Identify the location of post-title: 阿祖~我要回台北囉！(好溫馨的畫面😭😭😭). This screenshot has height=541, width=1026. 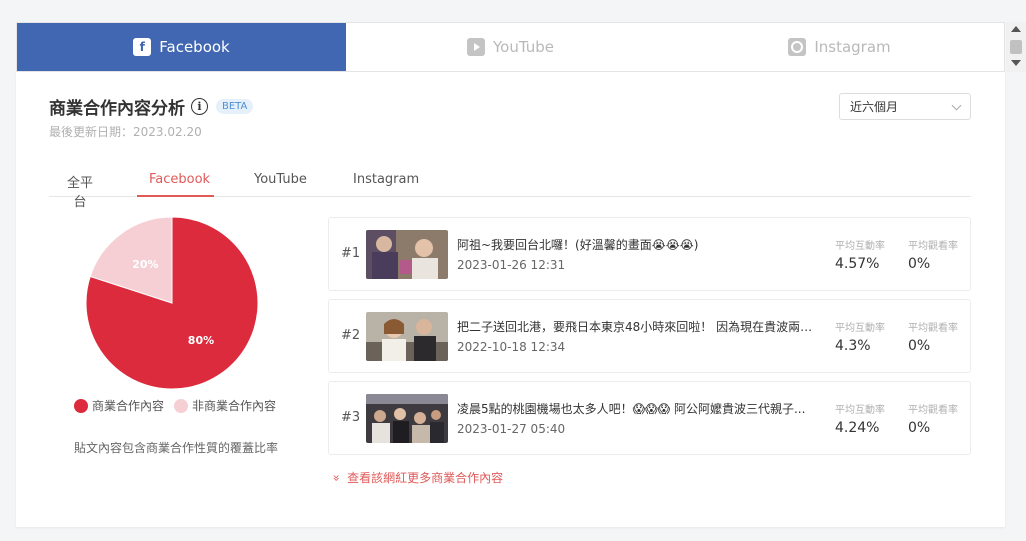
(637, 244).